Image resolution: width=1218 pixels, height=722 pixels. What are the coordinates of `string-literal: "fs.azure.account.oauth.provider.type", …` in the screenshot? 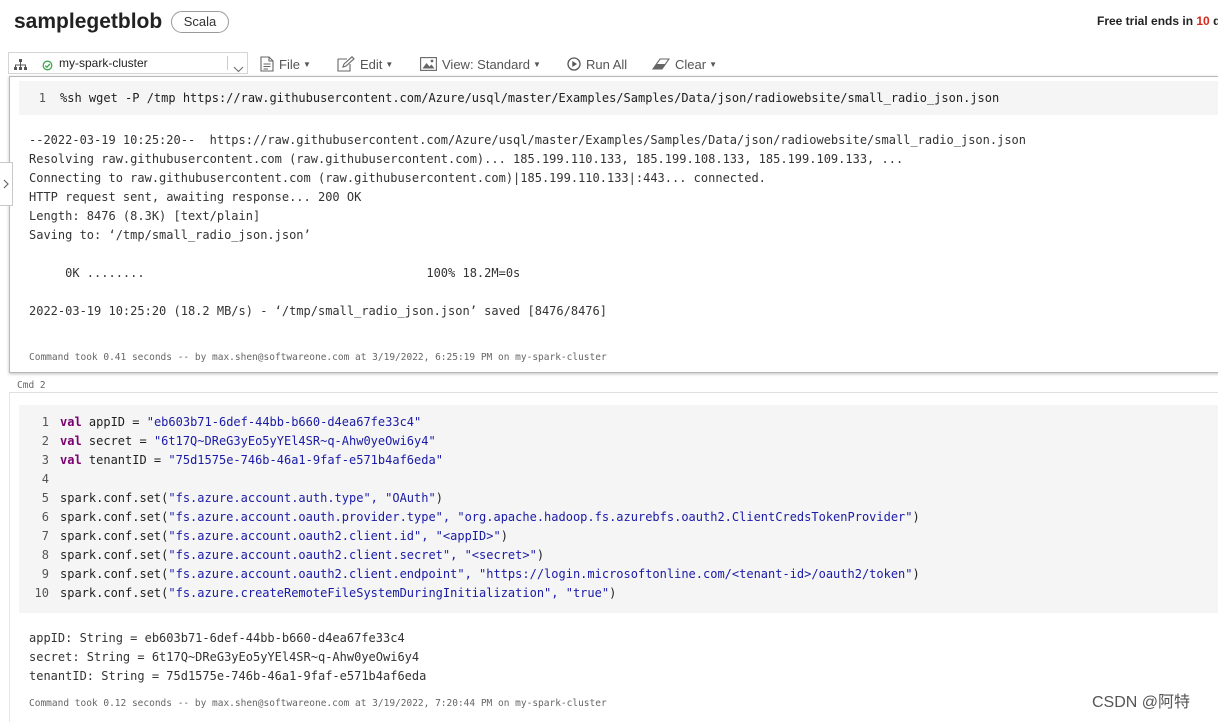 It's located at (540, 517).